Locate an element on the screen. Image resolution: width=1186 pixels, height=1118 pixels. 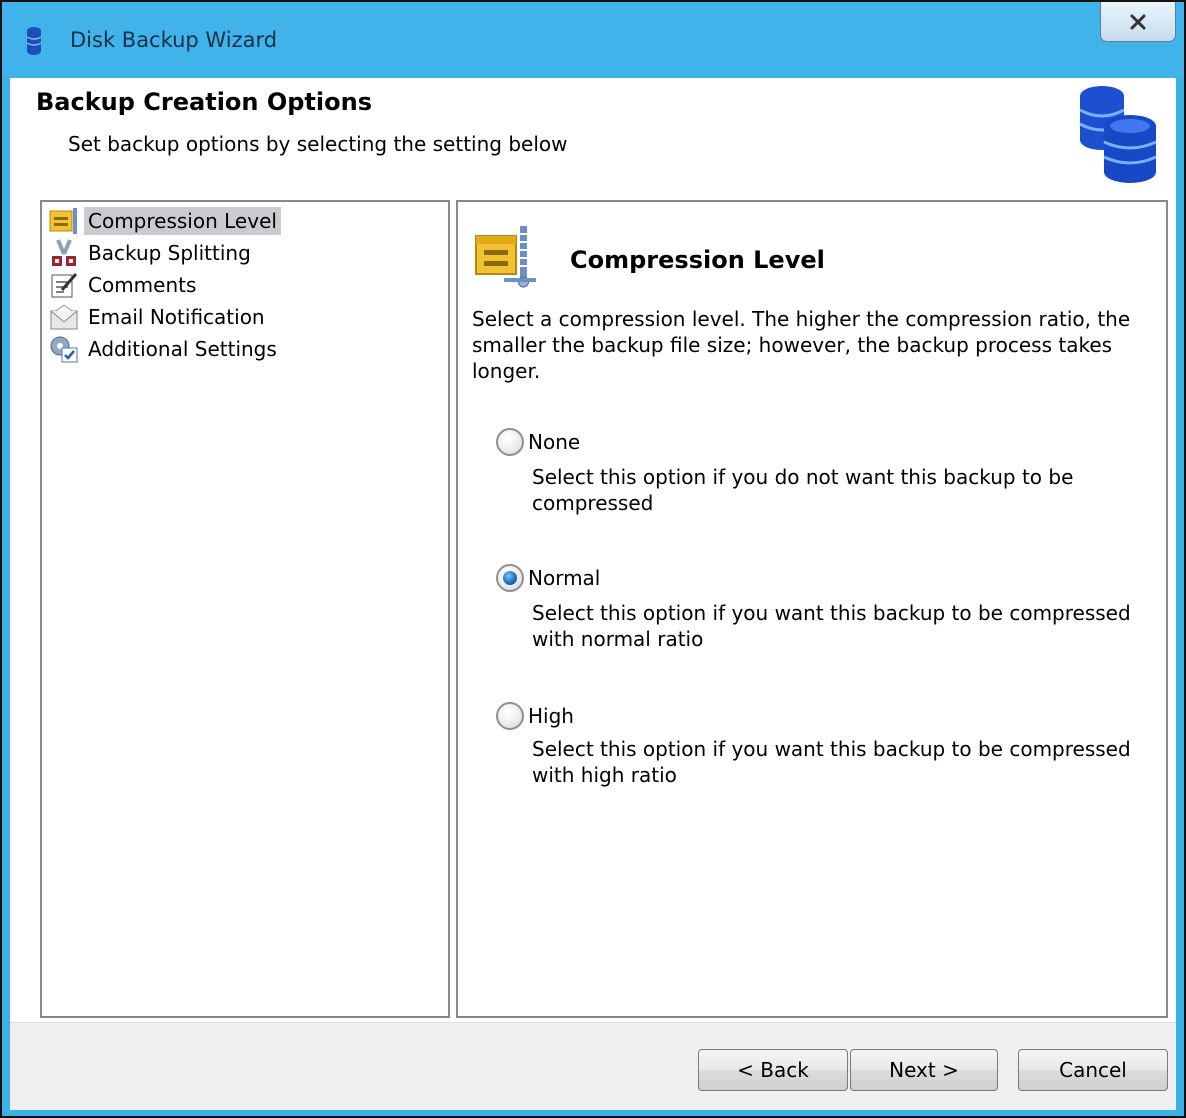
section-title: Compression Level is located at coordinates (697, 260).